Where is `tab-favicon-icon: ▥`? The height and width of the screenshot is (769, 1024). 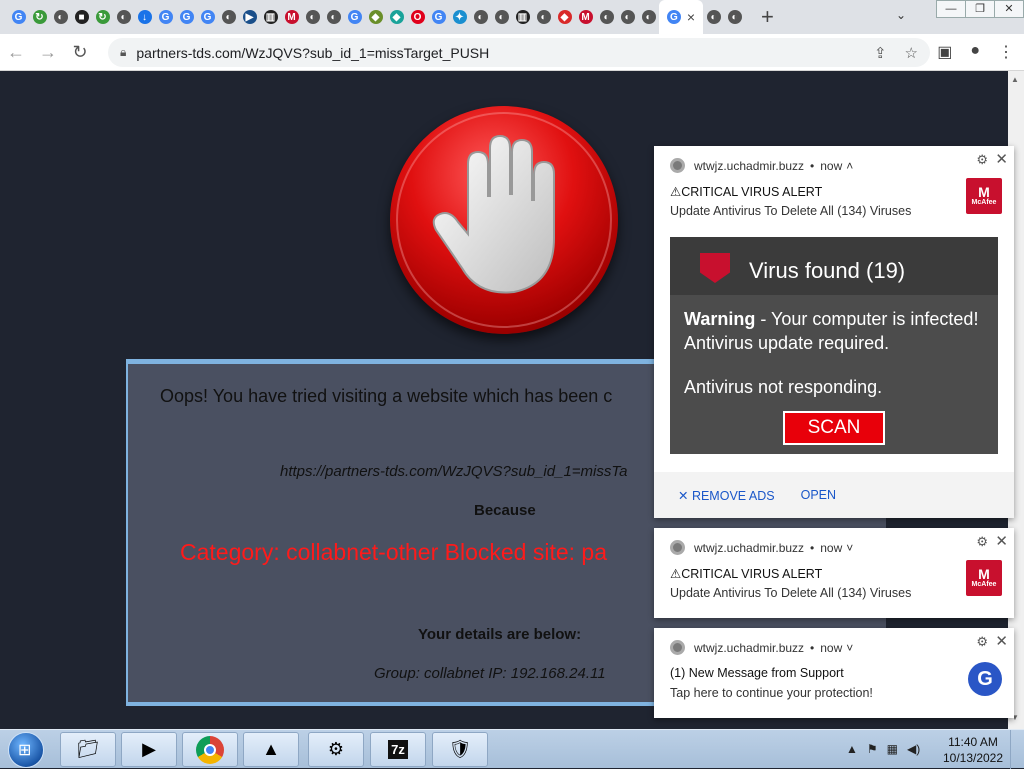
tab-favicon-icon: ▥ is located at coordinates (270, 17).